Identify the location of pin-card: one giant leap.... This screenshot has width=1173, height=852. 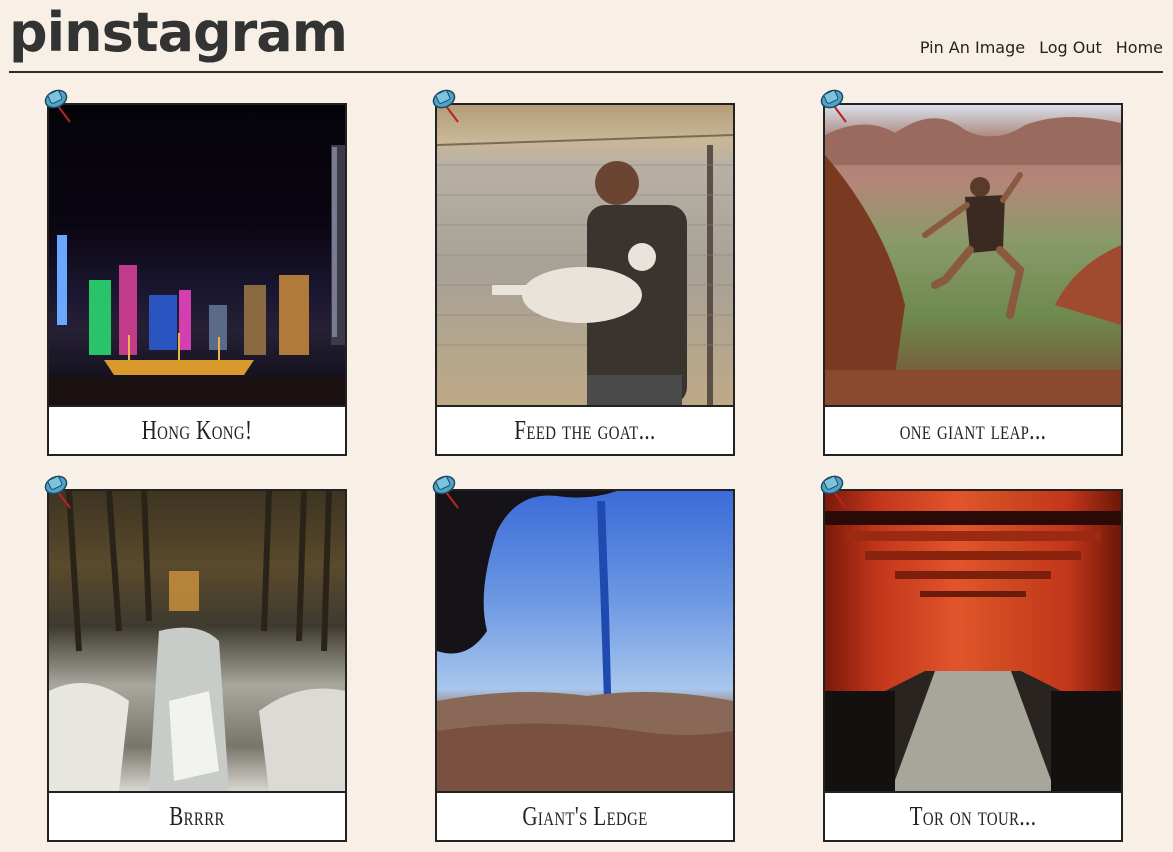
(973, 279).